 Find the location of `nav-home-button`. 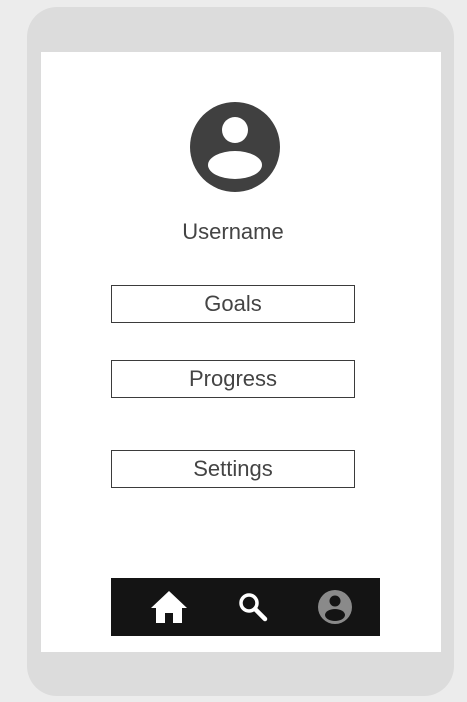

nav-home-button is located at coordinates (169, 607).